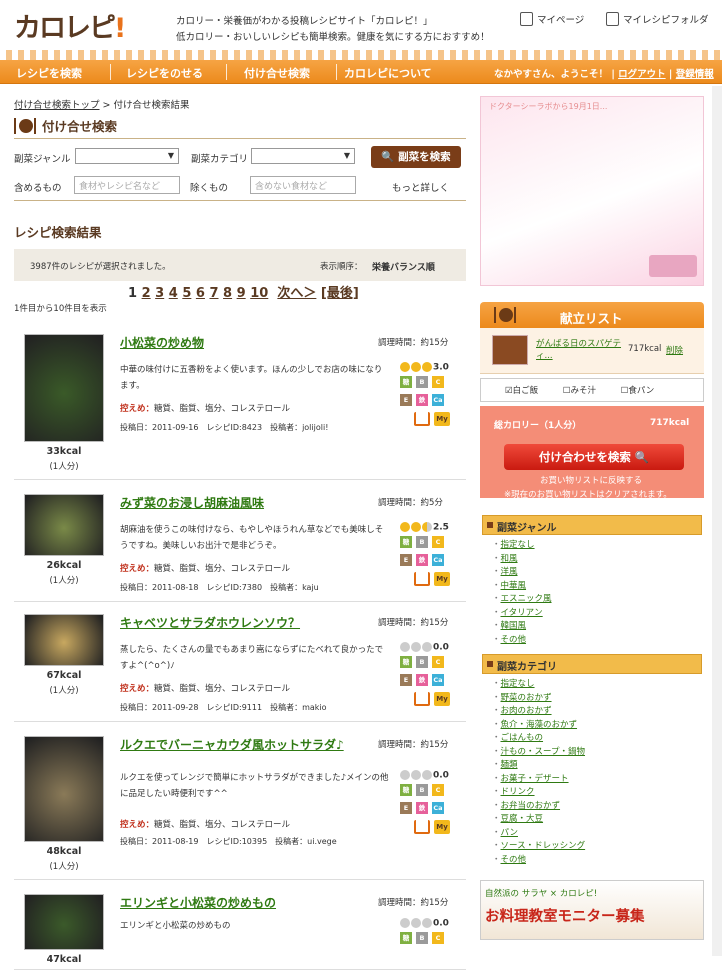 The width and height of the screenshot is (722, 970). I want to click on category-link: パン, so click(509, 833).